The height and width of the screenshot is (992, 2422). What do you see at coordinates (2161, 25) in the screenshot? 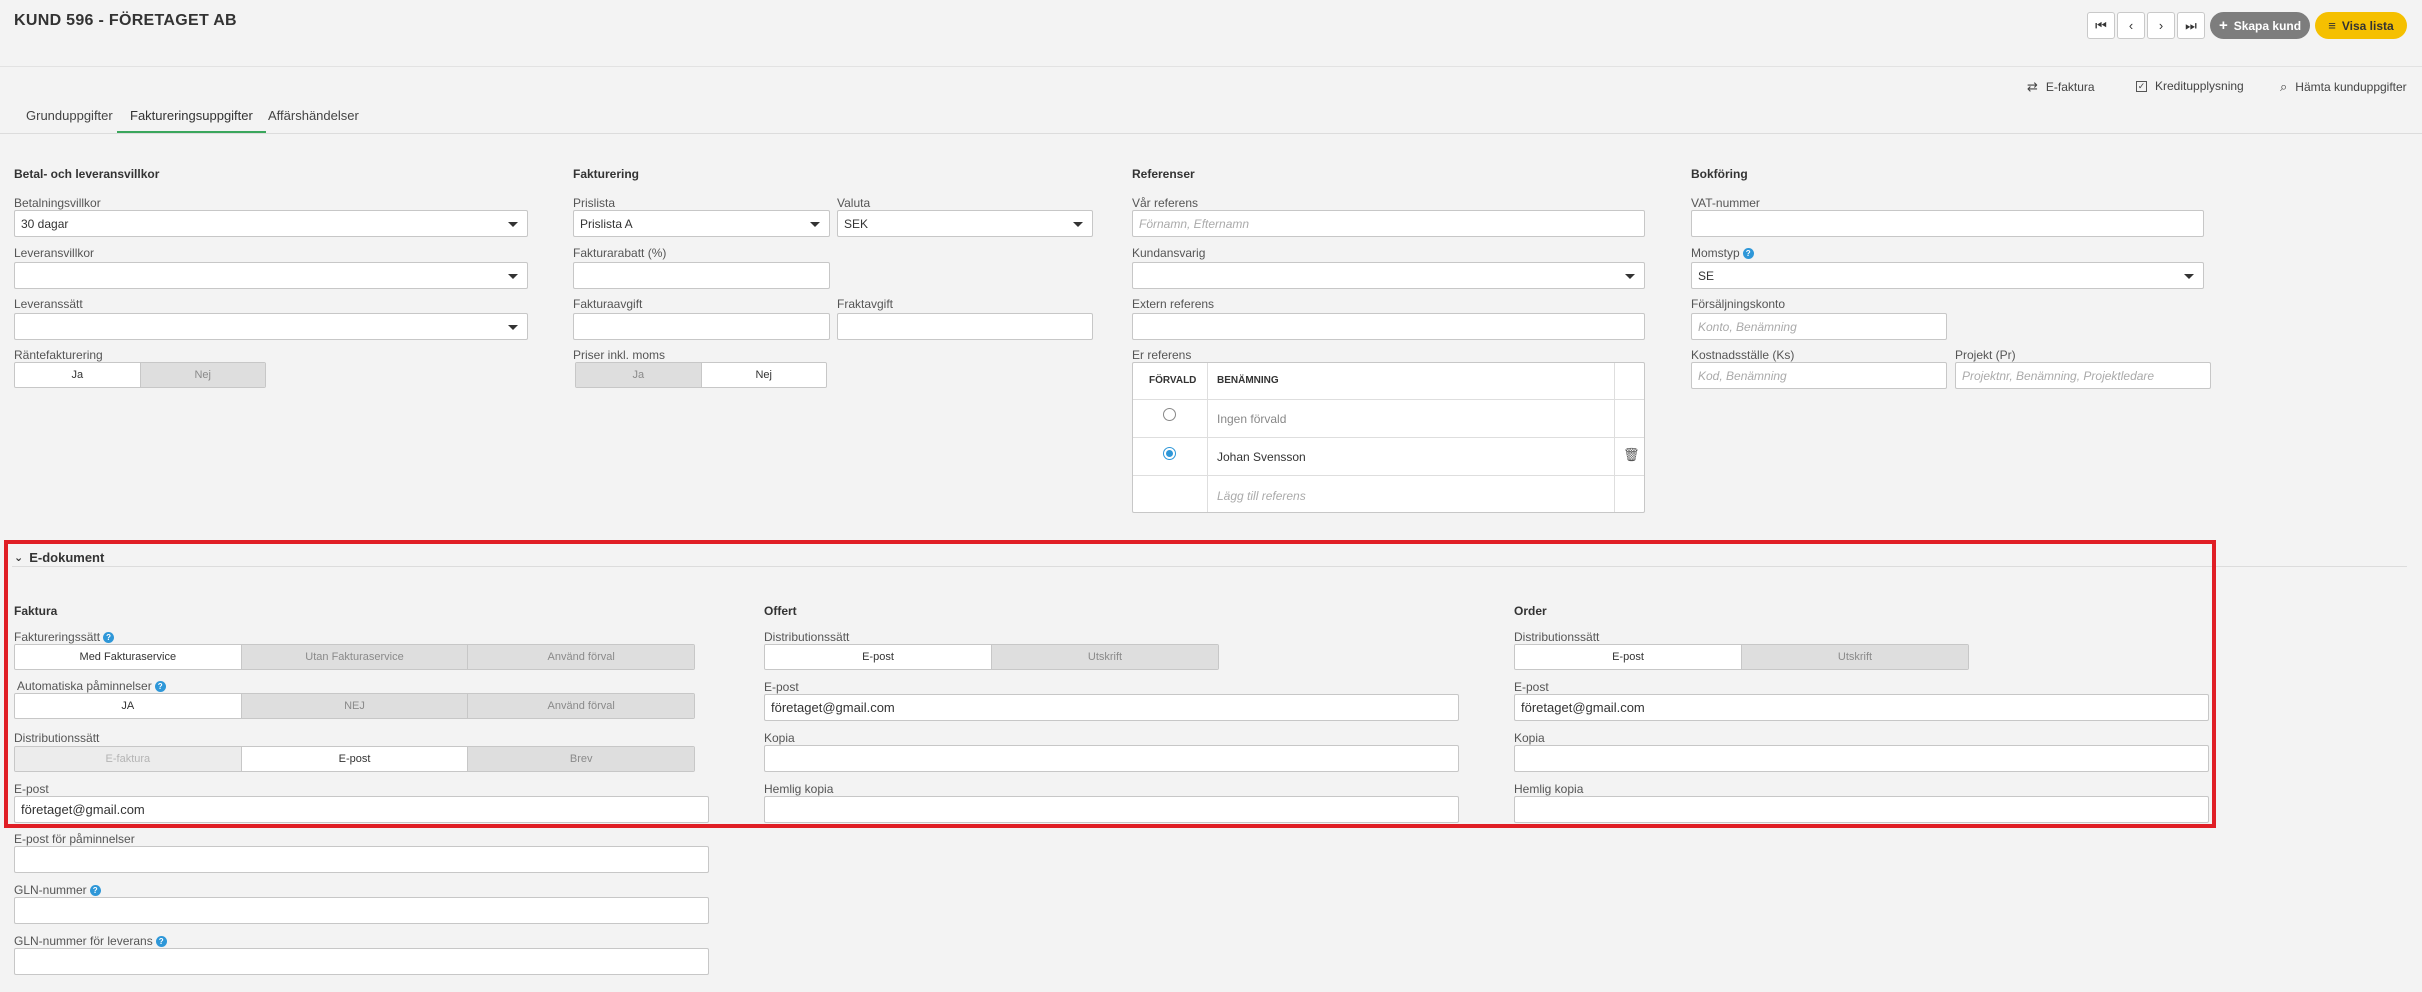
I see `next-record-button: ›` at bounding box center [2161, 25].